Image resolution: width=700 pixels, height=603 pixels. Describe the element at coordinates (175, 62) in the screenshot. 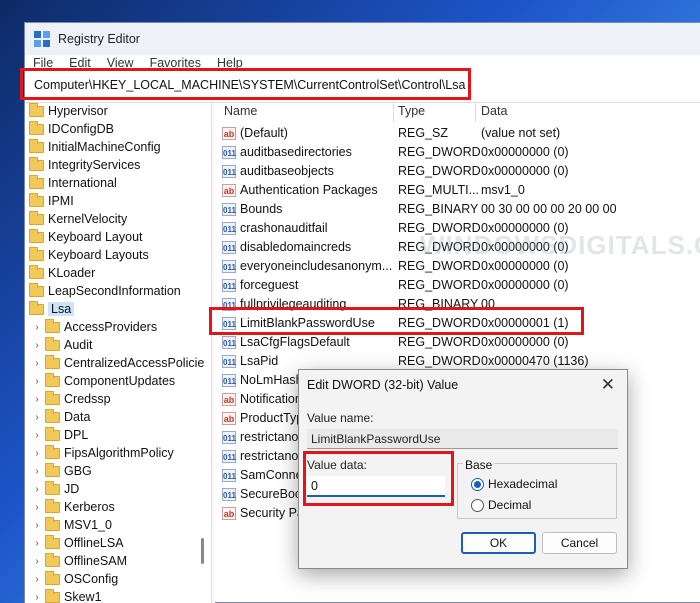

I see `menu-favorites: Favorites` at that location.